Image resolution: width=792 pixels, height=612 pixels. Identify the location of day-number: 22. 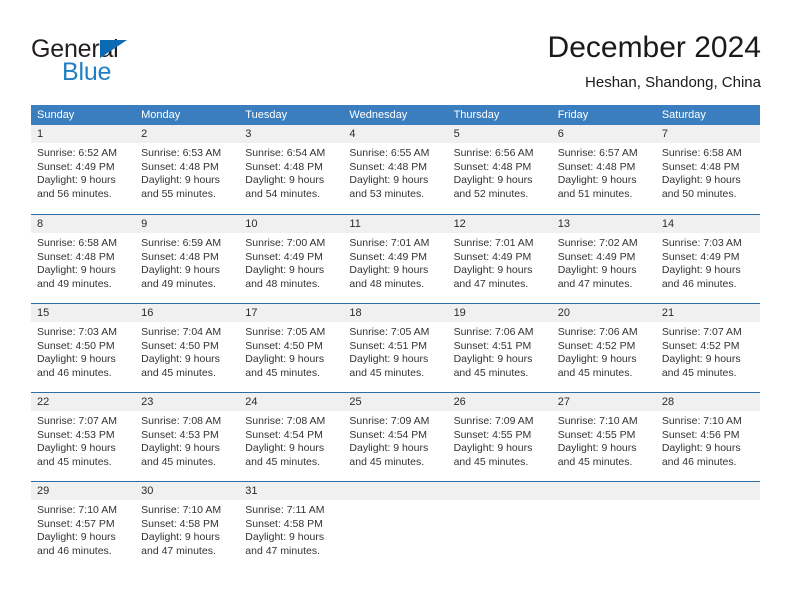
(83, 402).